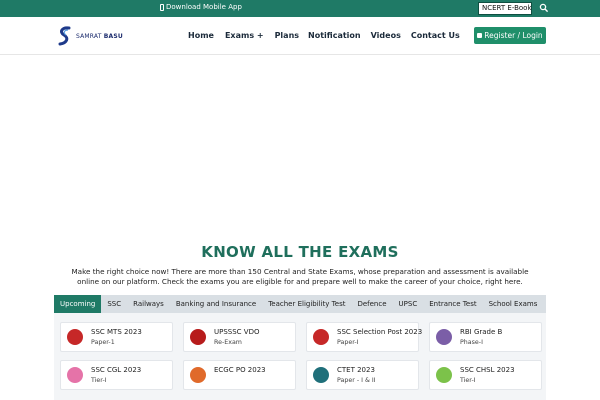 The height and width of the screenshot is (400, 600). Describe the element at coordinates (371, 304) in the screenshot. I see `tab-defence: Defence` at that location.